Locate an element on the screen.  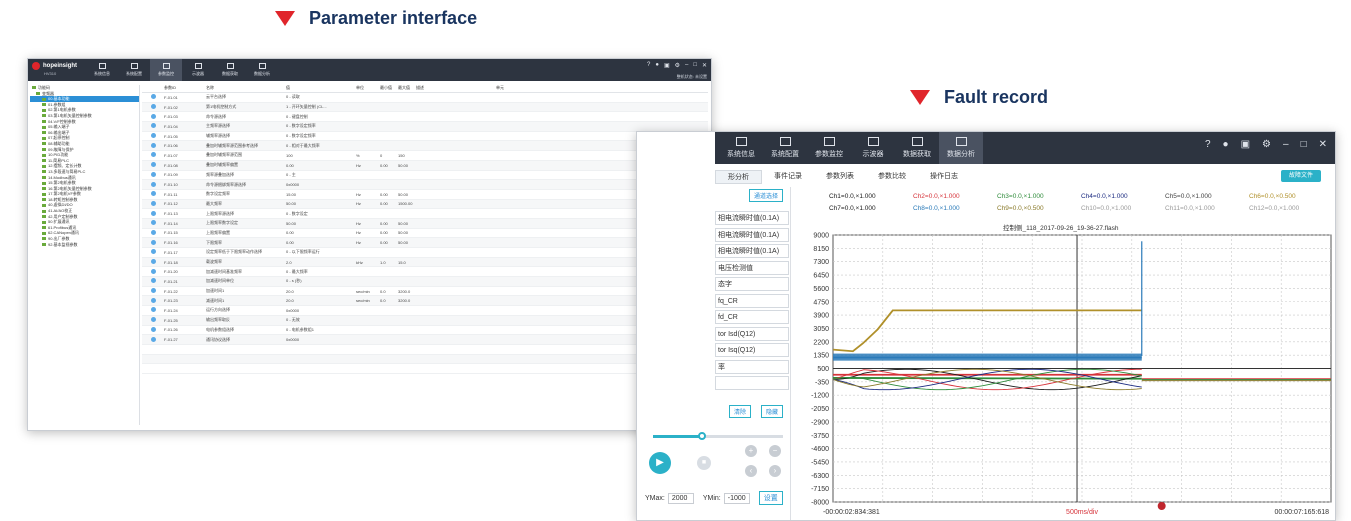
playback-slider is located at coordinates (718, 436).